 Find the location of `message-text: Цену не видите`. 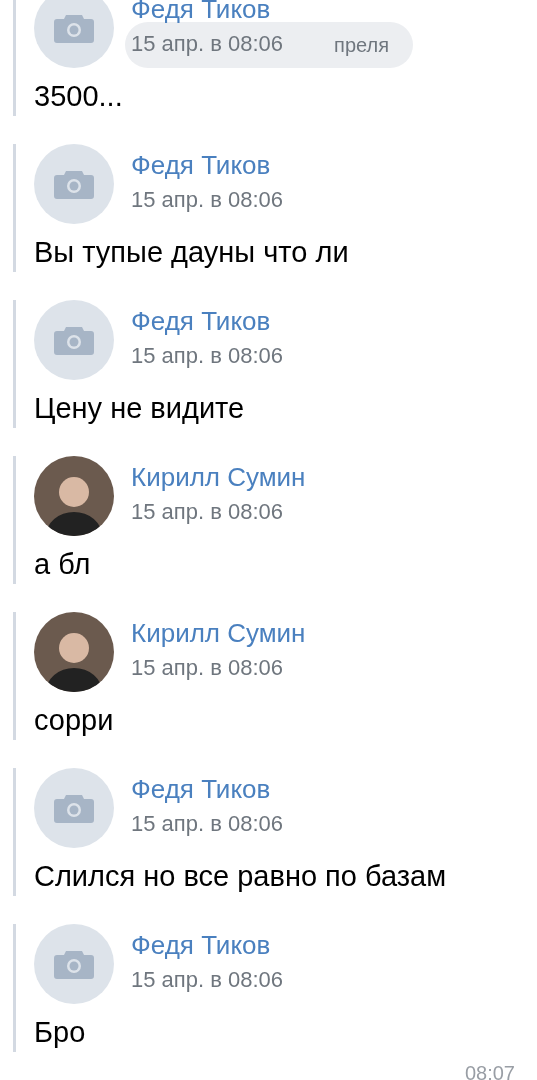

message-text: Цену не видите is located at coordinates (140, 408).